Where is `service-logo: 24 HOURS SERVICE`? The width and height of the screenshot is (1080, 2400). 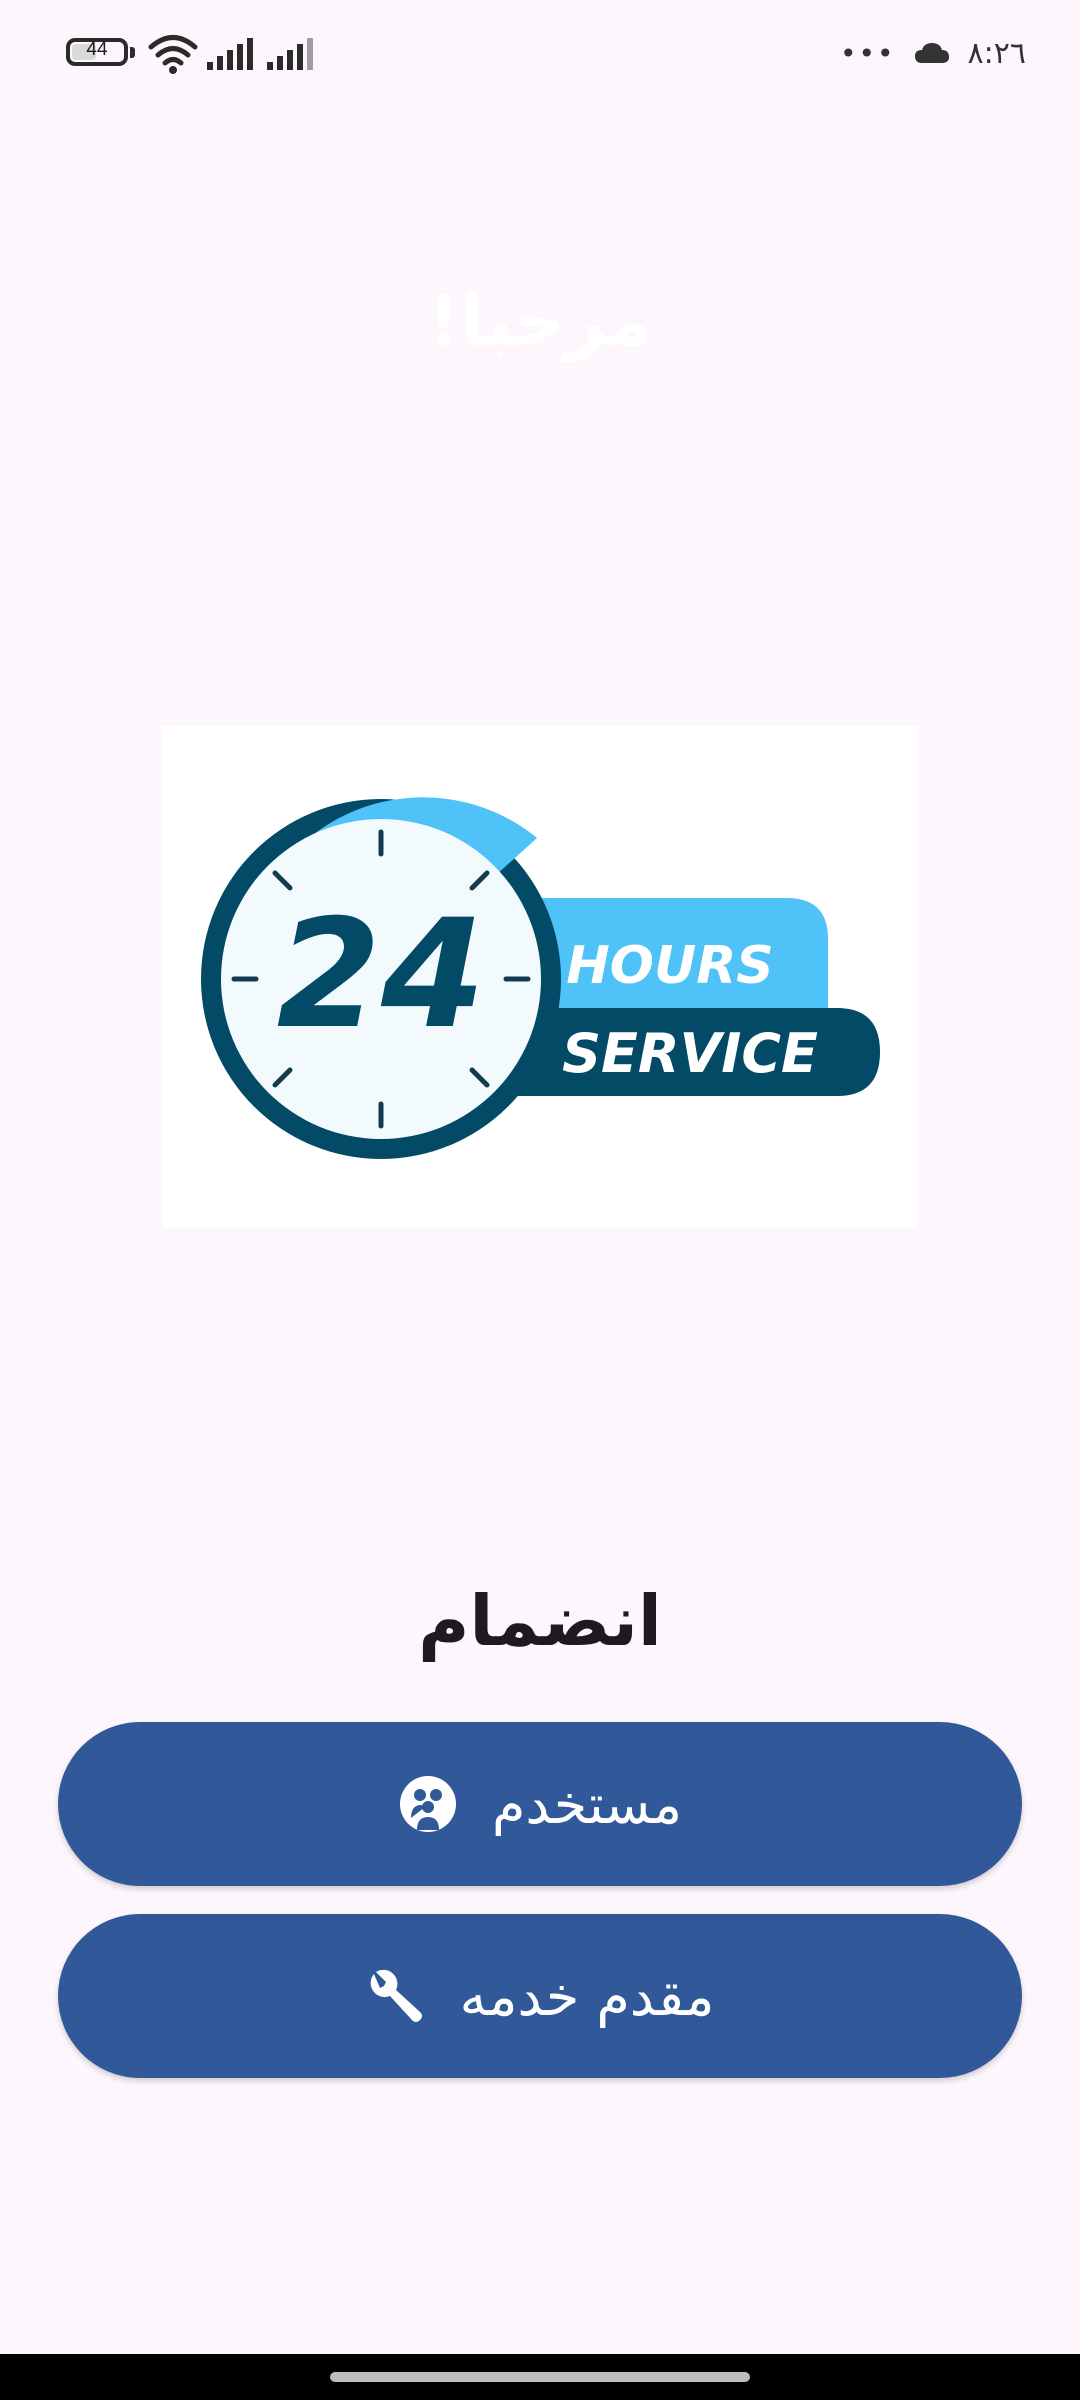
service-logo: 24 HOURS SERVICE is located at coordinates (540, 977).